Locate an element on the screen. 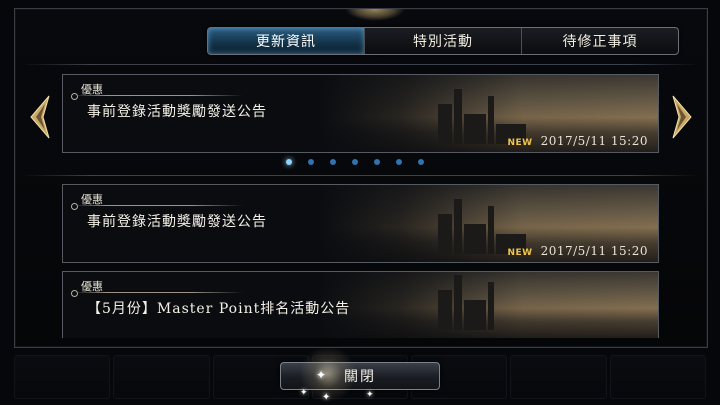 The image size is (720, 405). card-title: 【5月份】Master Point排名活動公告 is located at coordinates (219, 309).